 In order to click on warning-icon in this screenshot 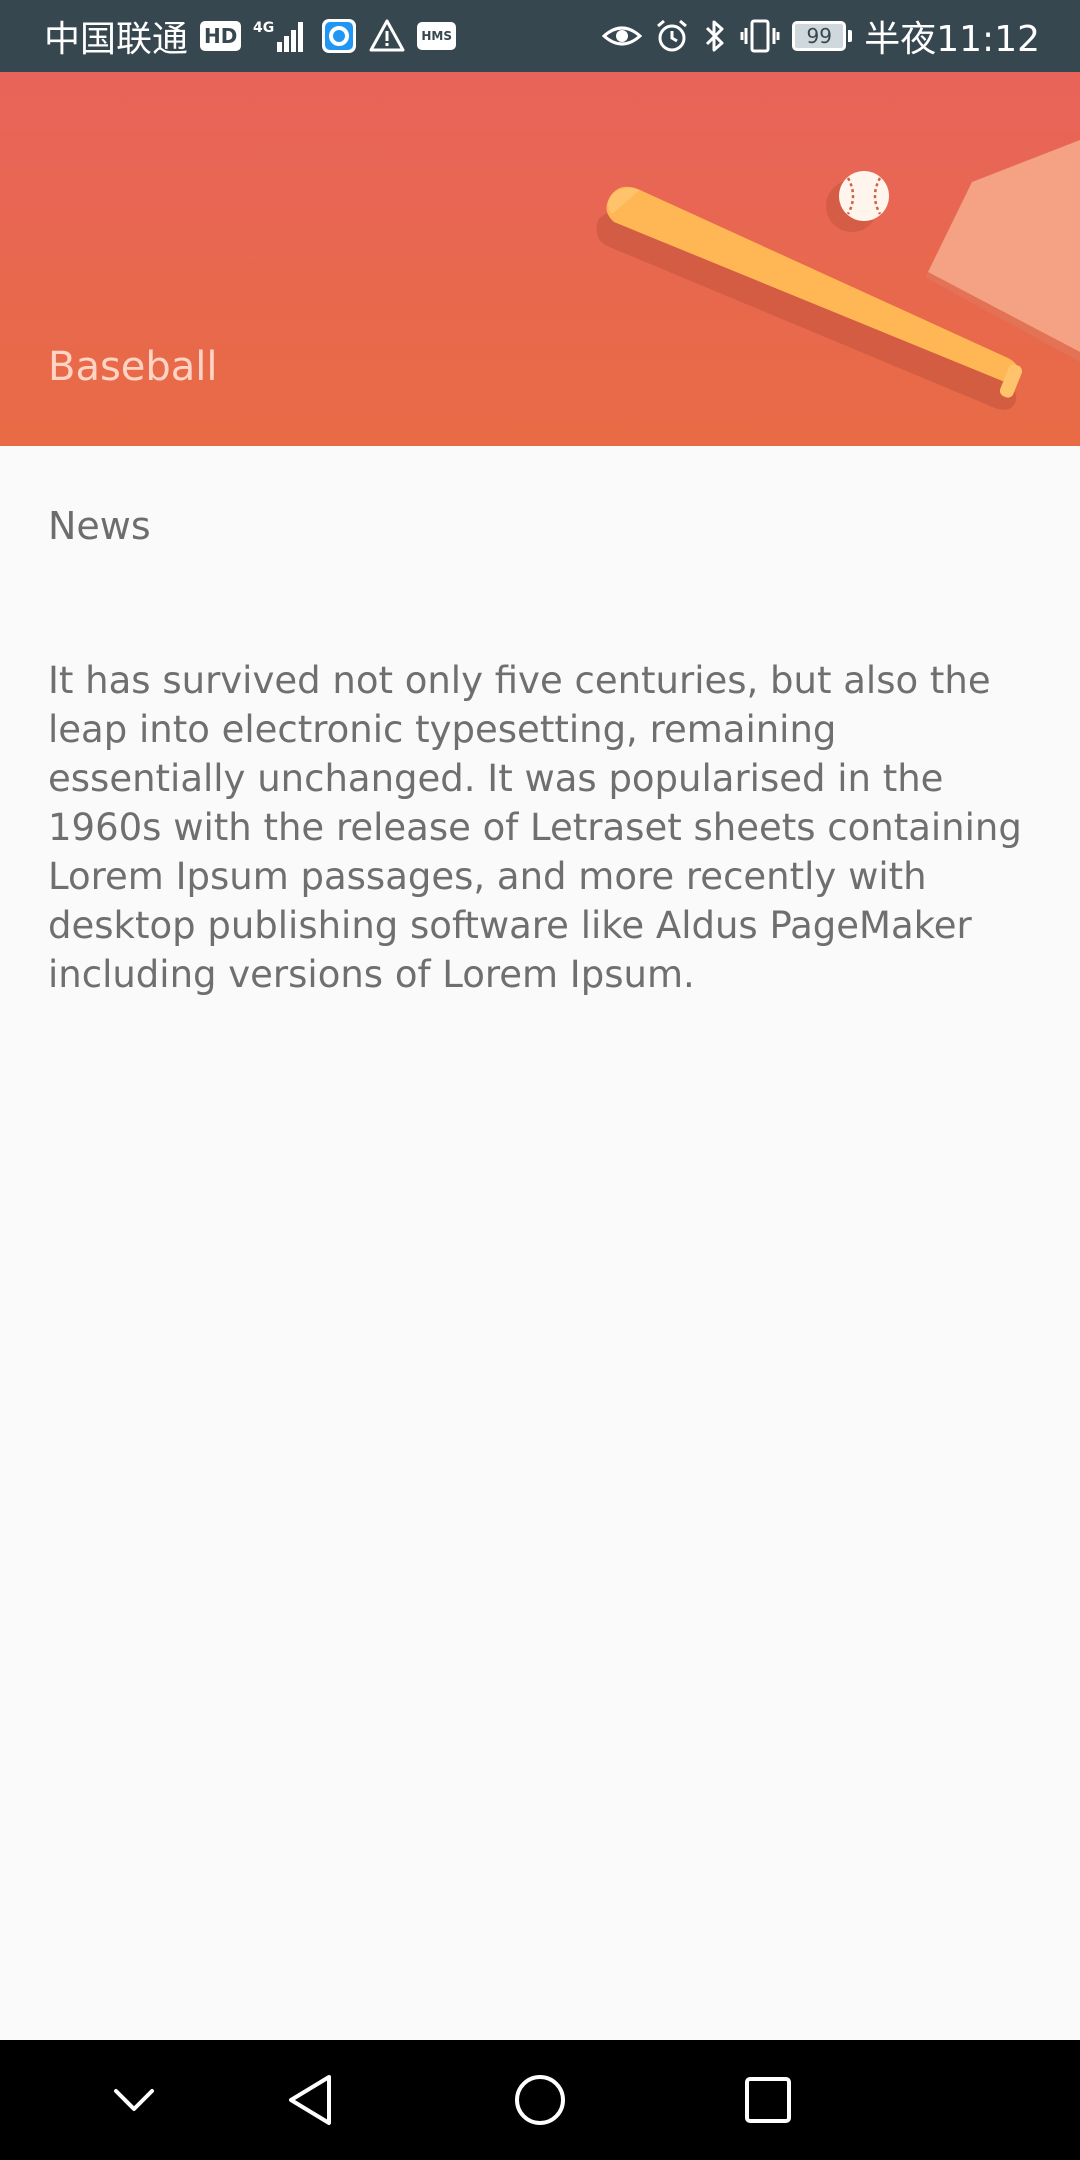, I will do `click(387, 36)`.